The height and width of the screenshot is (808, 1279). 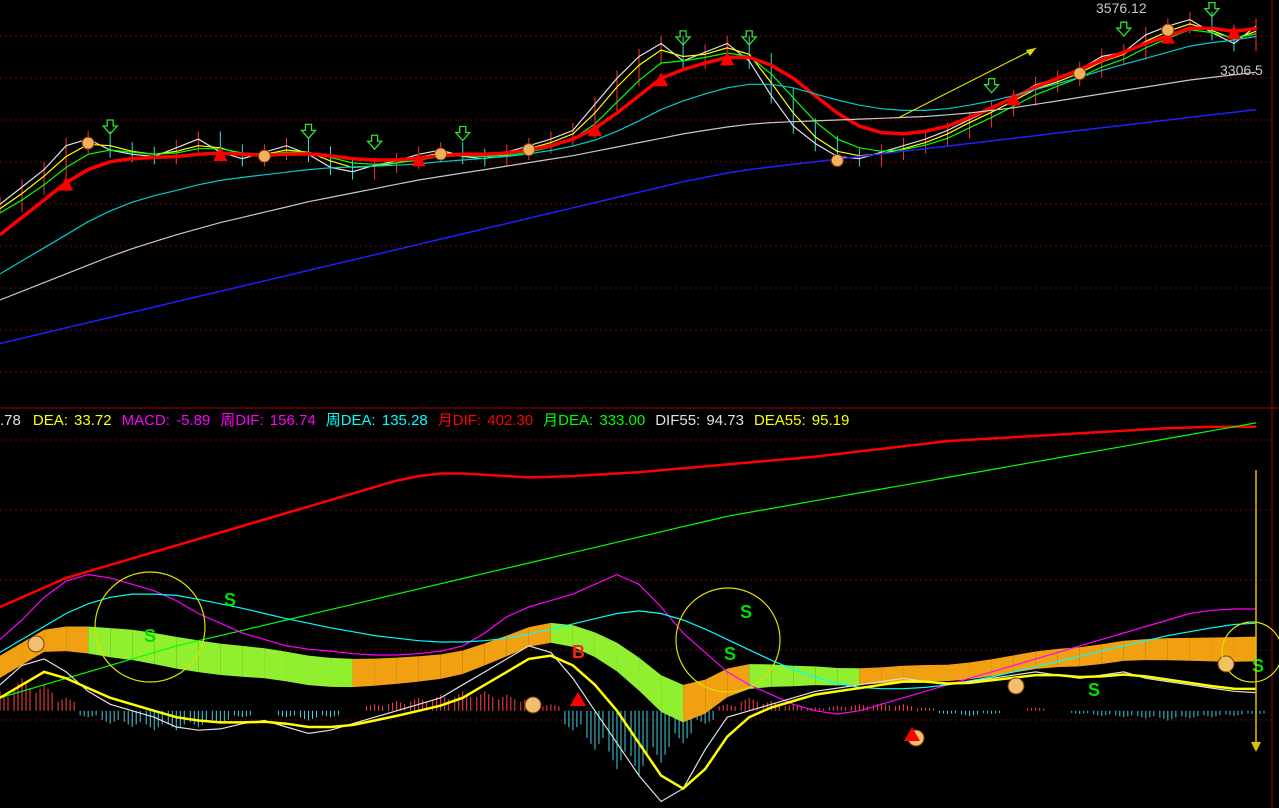 I want to click on legend-label: 周DIF:, so click(x=242, y=420).